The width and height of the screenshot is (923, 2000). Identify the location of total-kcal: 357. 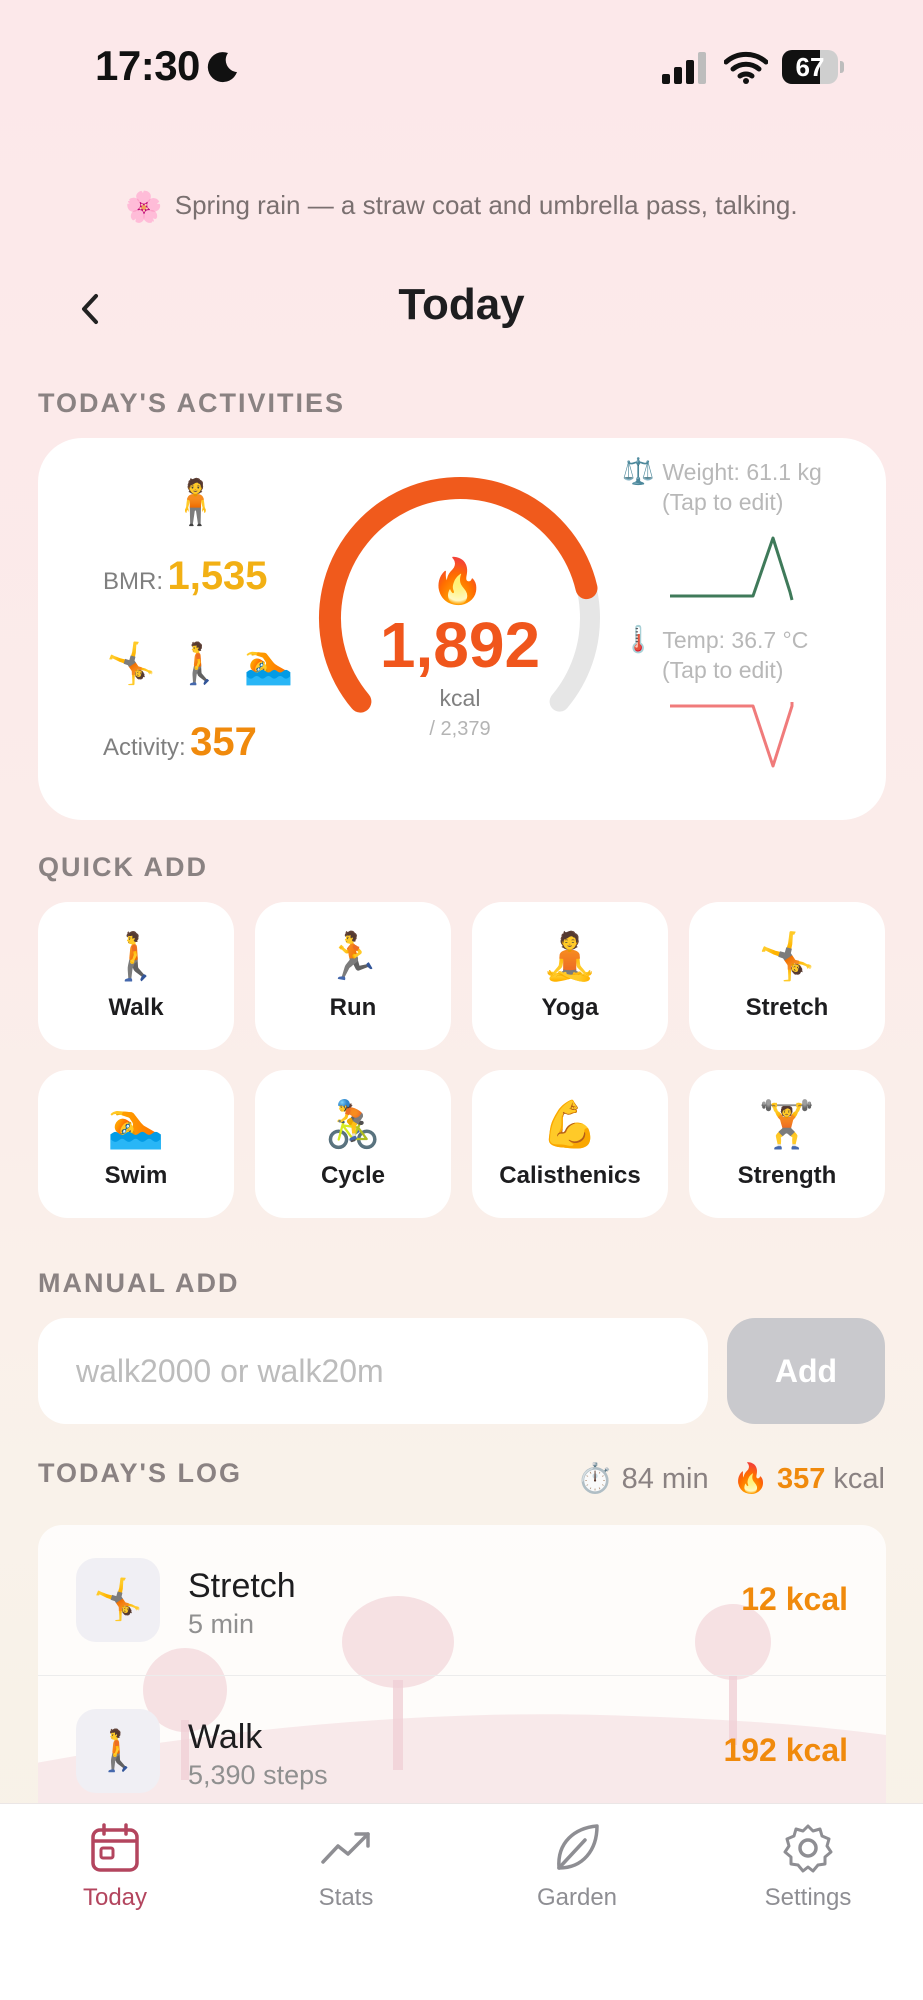
(801, 1479).